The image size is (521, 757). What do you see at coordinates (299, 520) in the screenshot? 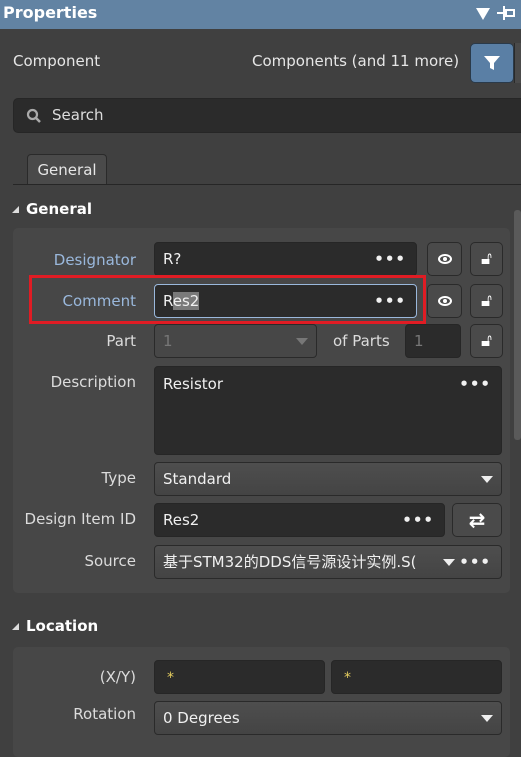
I see `design-item-id-input: Res2 •••` at bounding box center [299, 520].